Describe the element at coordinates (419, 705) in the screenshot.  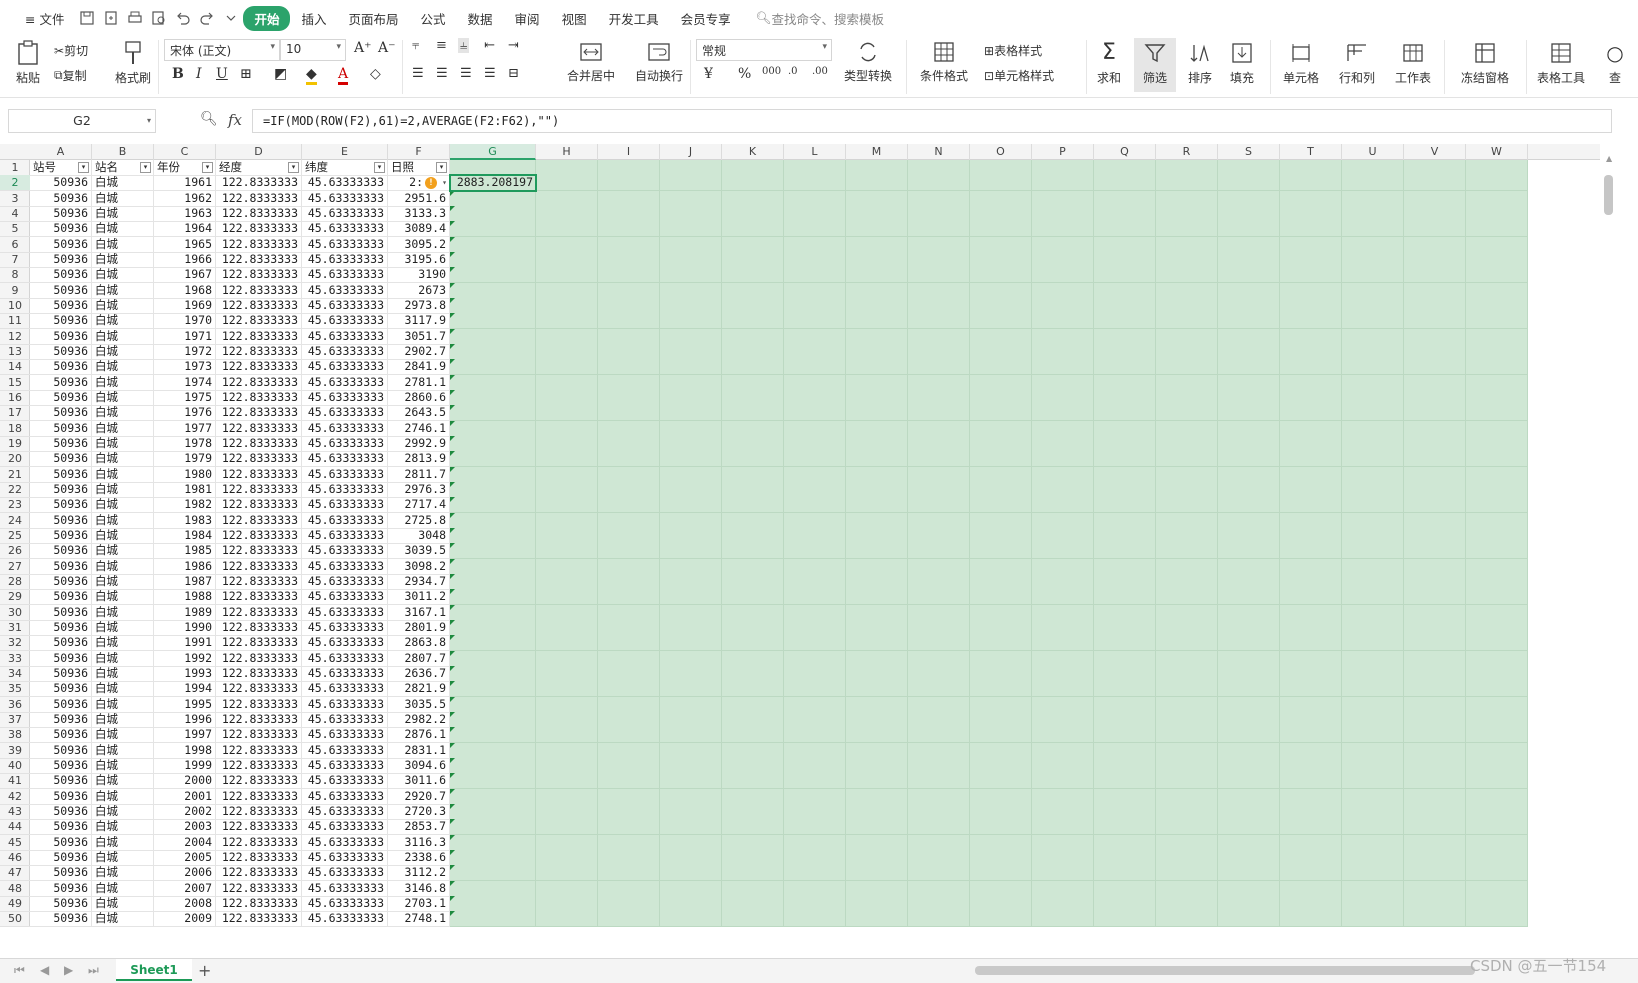
I see `sunshine-cell: 3035.5` at that location.